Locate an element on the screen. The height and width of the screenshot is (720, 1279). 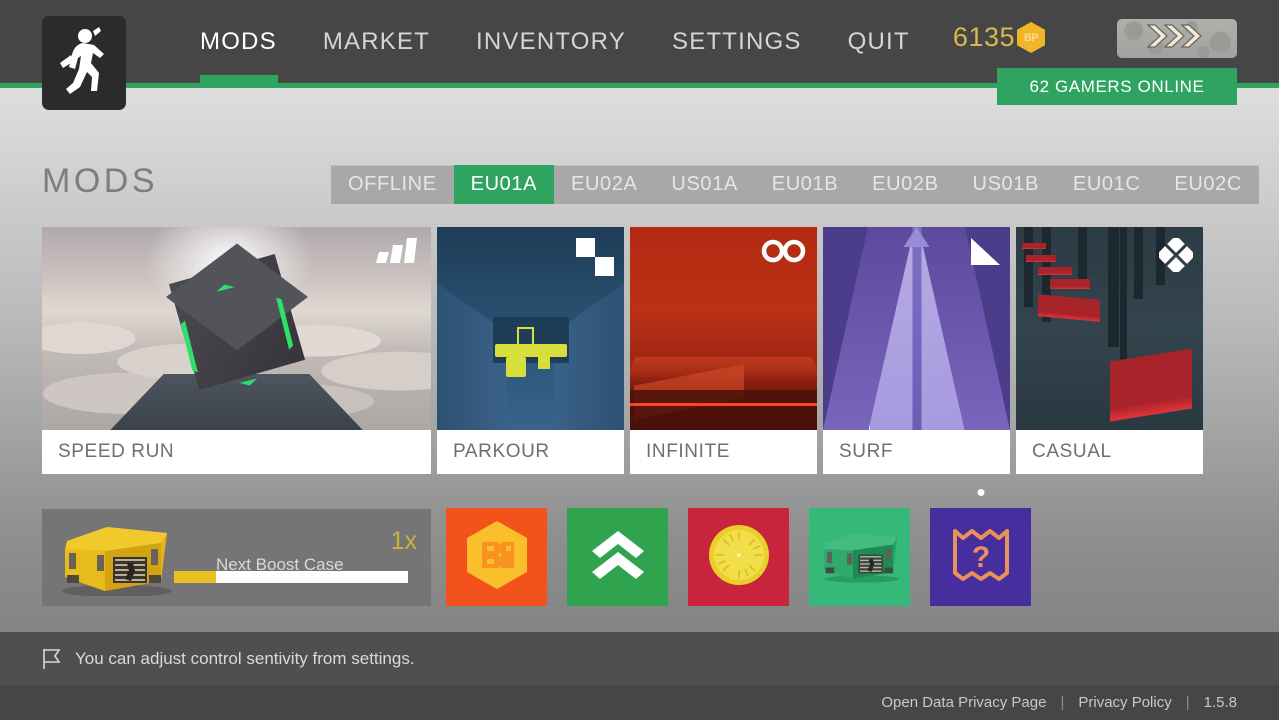
nav-item-label: MODS is located at coordinates (238, 41).